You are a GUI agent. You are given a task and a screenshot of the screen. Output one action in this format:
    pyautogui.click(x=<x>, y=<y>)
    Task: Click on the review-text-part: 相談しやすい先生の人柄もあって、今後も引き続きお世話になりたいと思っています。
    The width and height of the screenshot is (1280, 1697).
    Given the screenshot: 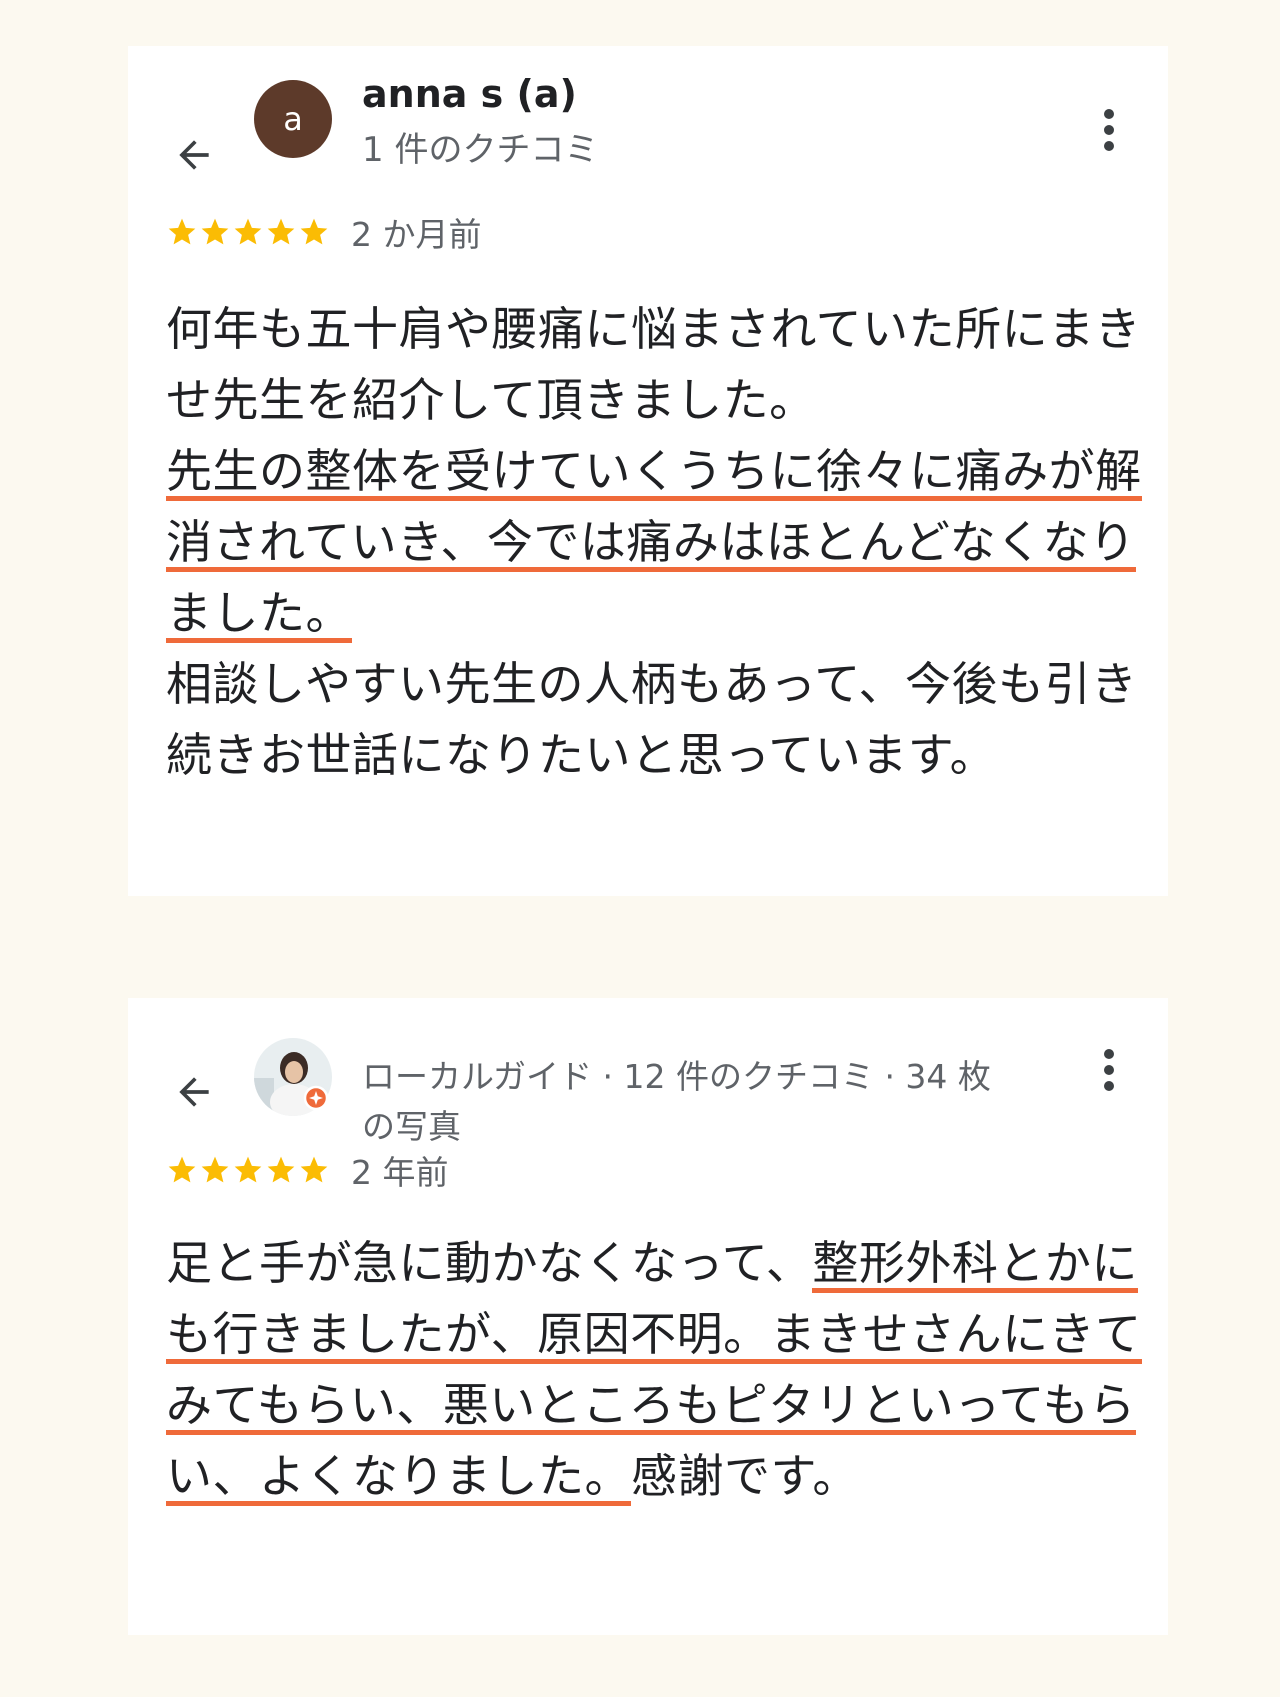 What is the action you would take?
    pyautogui.click(x=652, y=719)
    